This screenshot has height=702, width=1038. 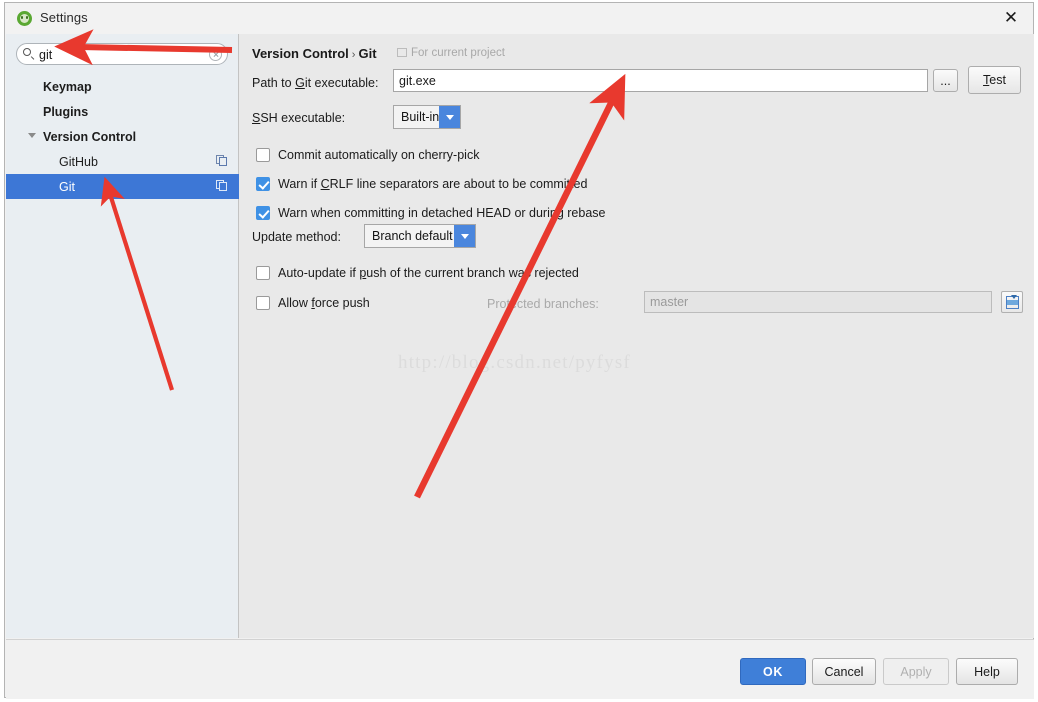 What do you see at coordinates (122, 161) in the screenshot?
I see `sidebar-item-github: GitHub` at bounding box center [122, 161].